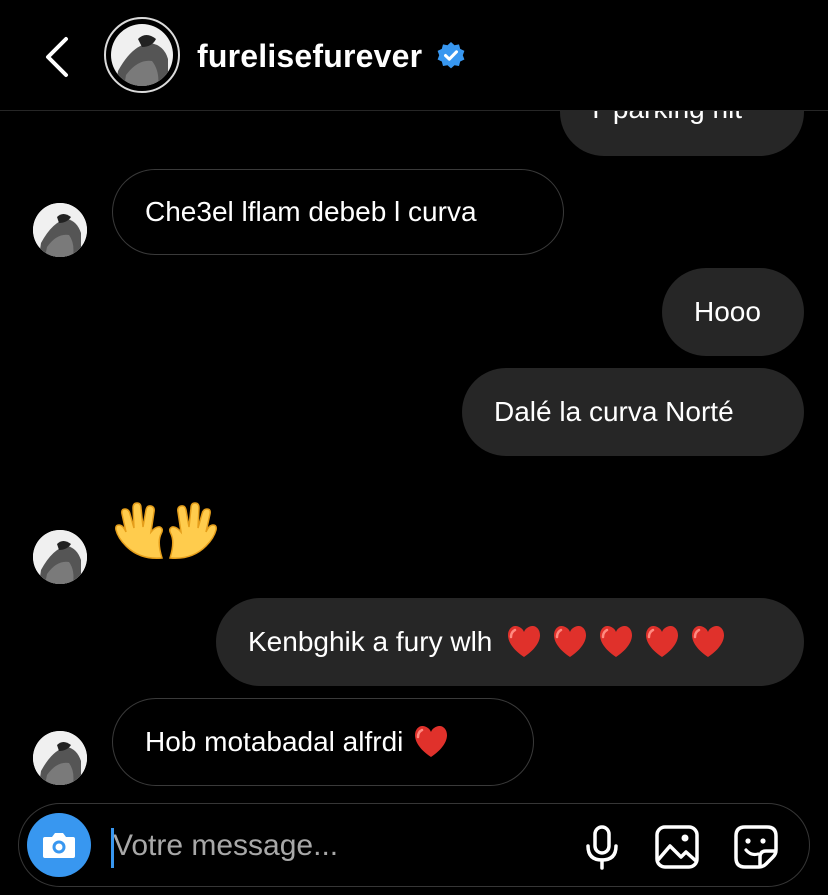 The width and height of the screenshot is (828, 895). Describe the element at coordinates (614, 411) in the screenshot. I see `message-text: Dalé la curva Norté` at that location.